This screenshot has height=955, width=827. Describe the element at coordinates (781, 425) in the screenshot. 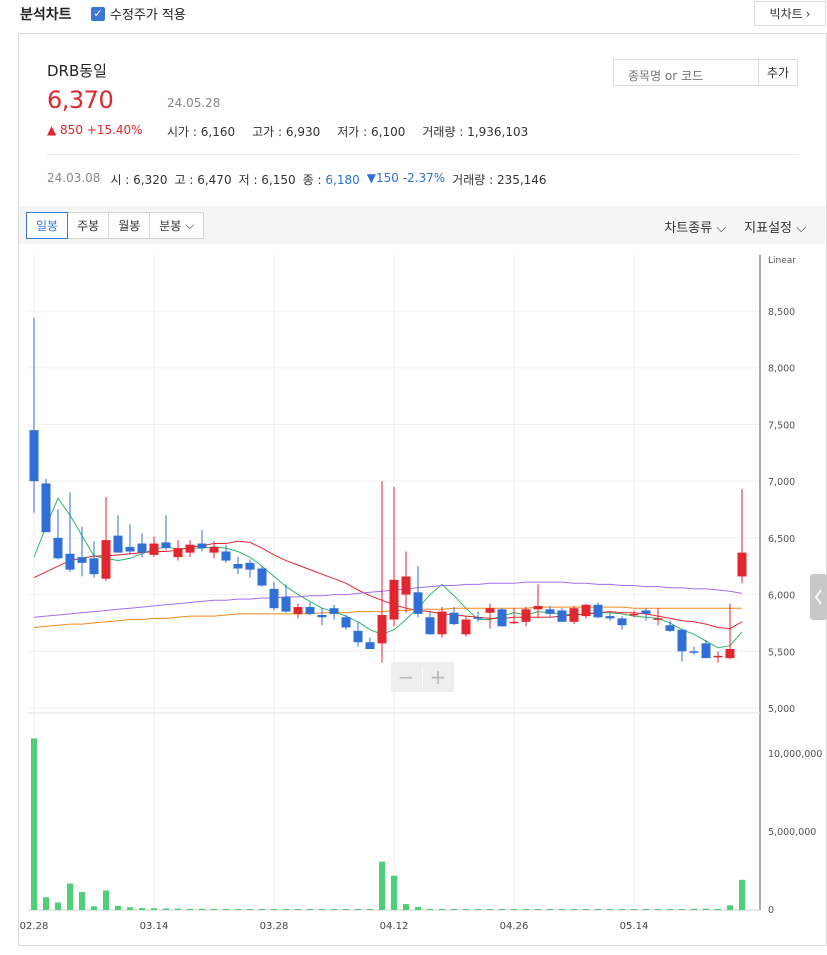

I see `price-tick-label: 7,500` at that location.